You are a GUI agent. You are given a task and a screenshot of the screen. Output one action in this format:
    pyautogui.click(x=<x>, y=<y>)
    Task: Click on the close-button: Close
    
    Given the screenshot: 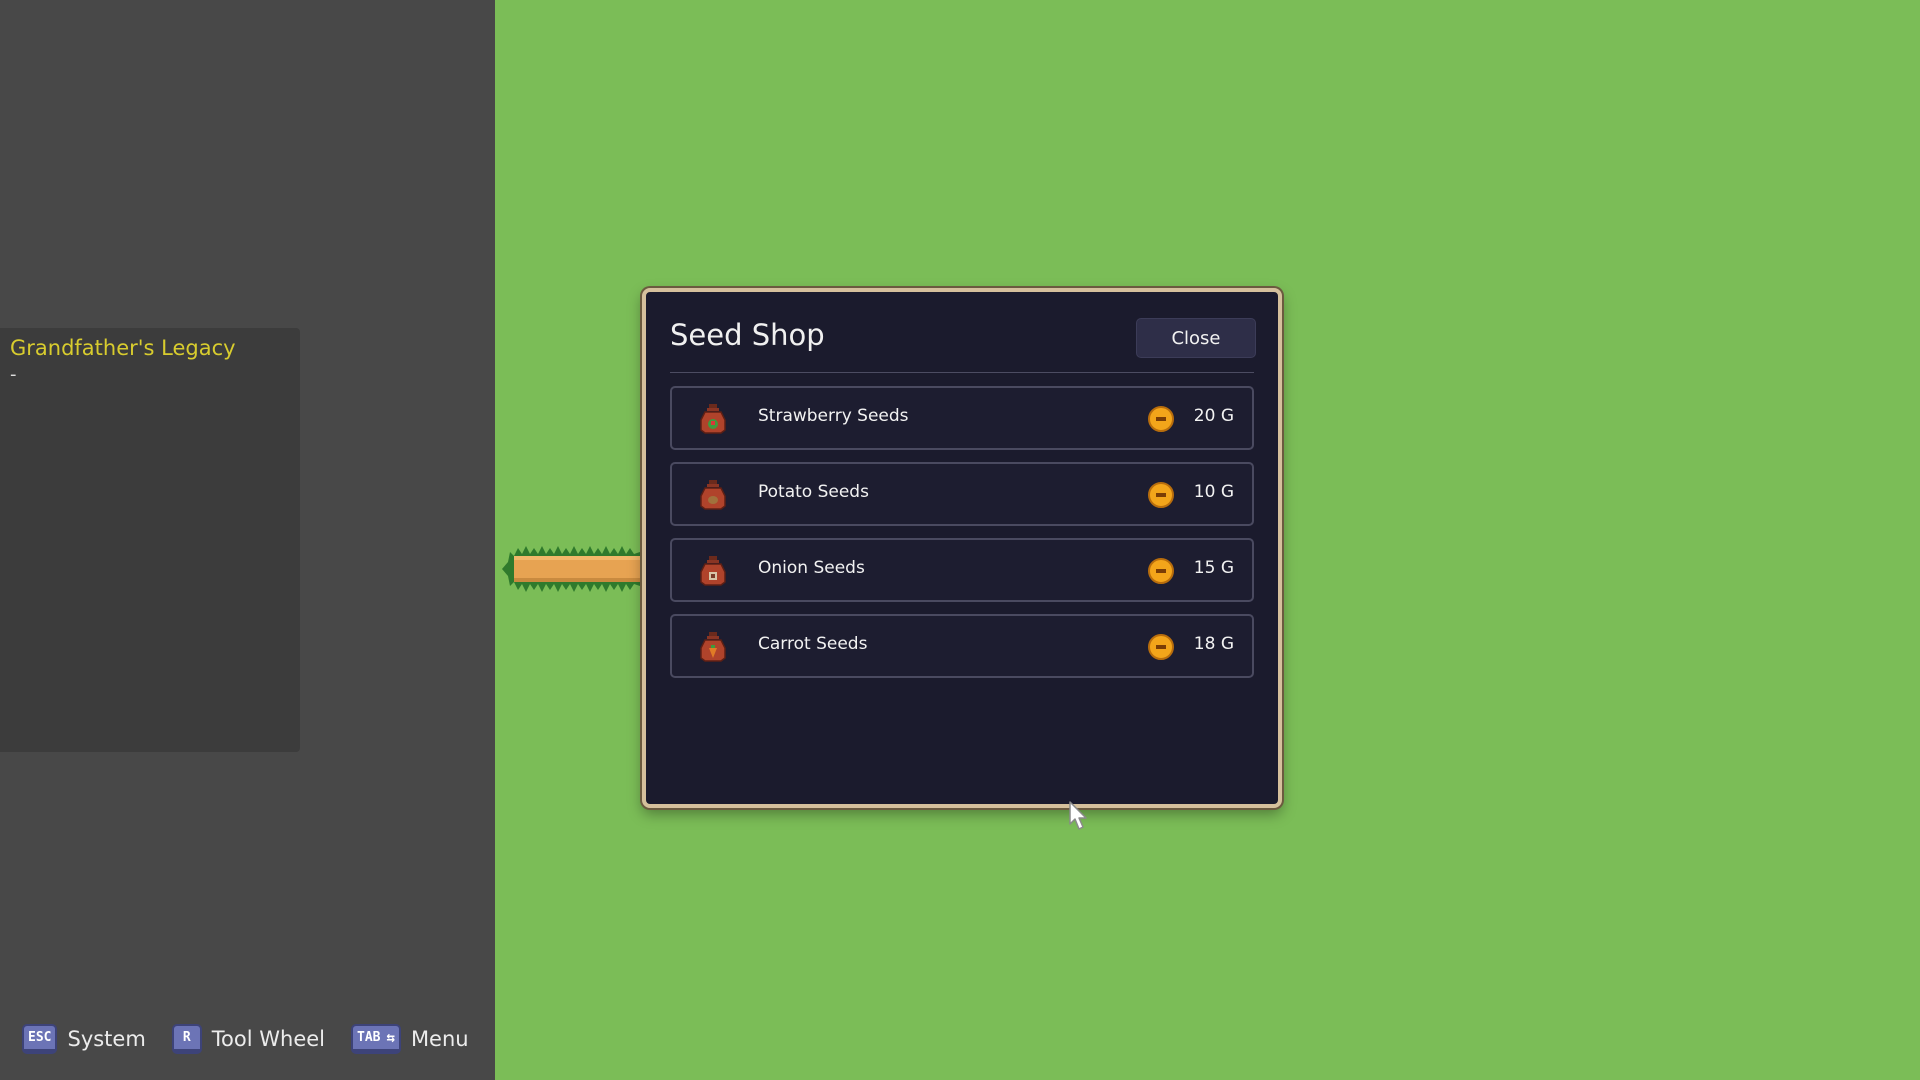 What is the action you would take?
    pyautogui.click(x=1196, y=338)
    